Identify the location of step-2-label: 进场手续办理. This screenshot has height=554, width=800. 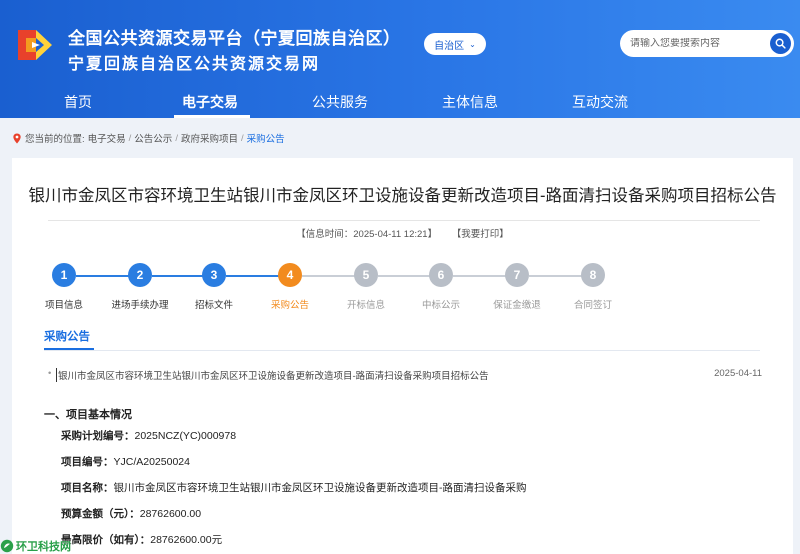
(140, 304).